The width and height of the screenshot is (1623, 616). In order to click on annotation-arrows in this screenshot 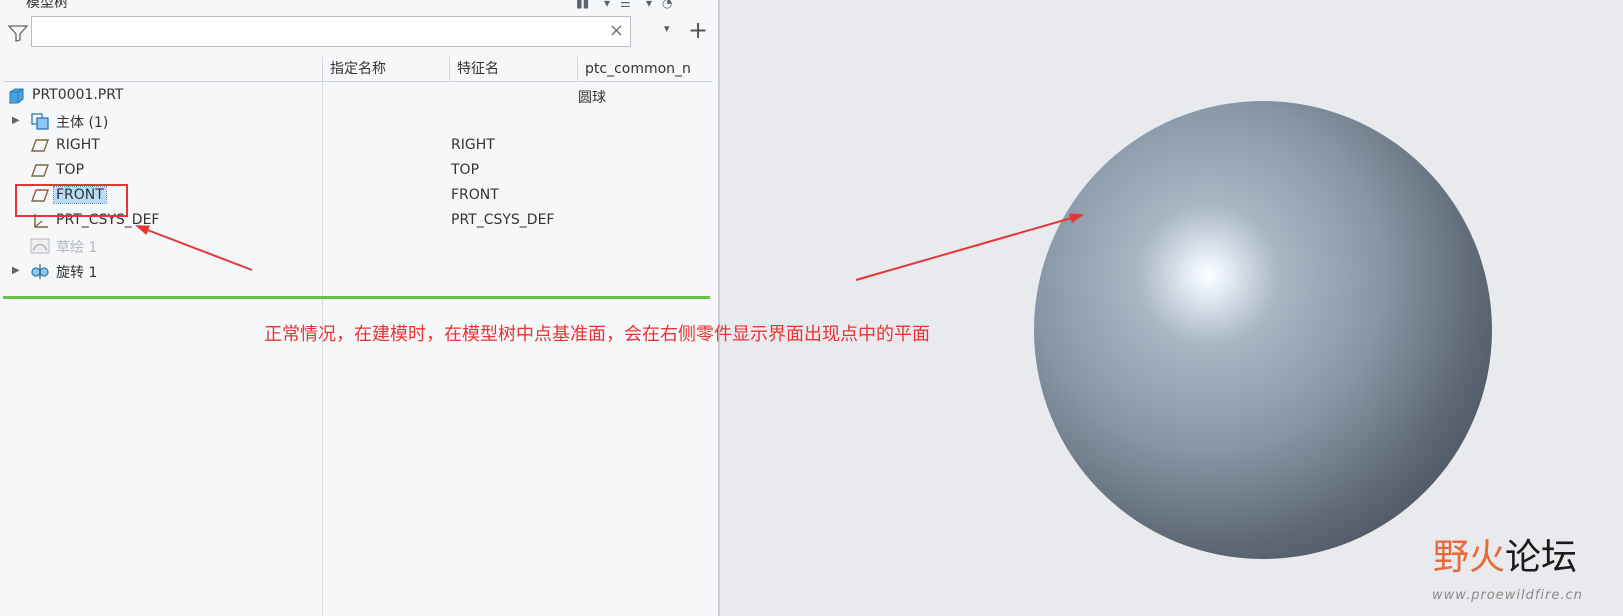, I will do `click(609, 247)`.